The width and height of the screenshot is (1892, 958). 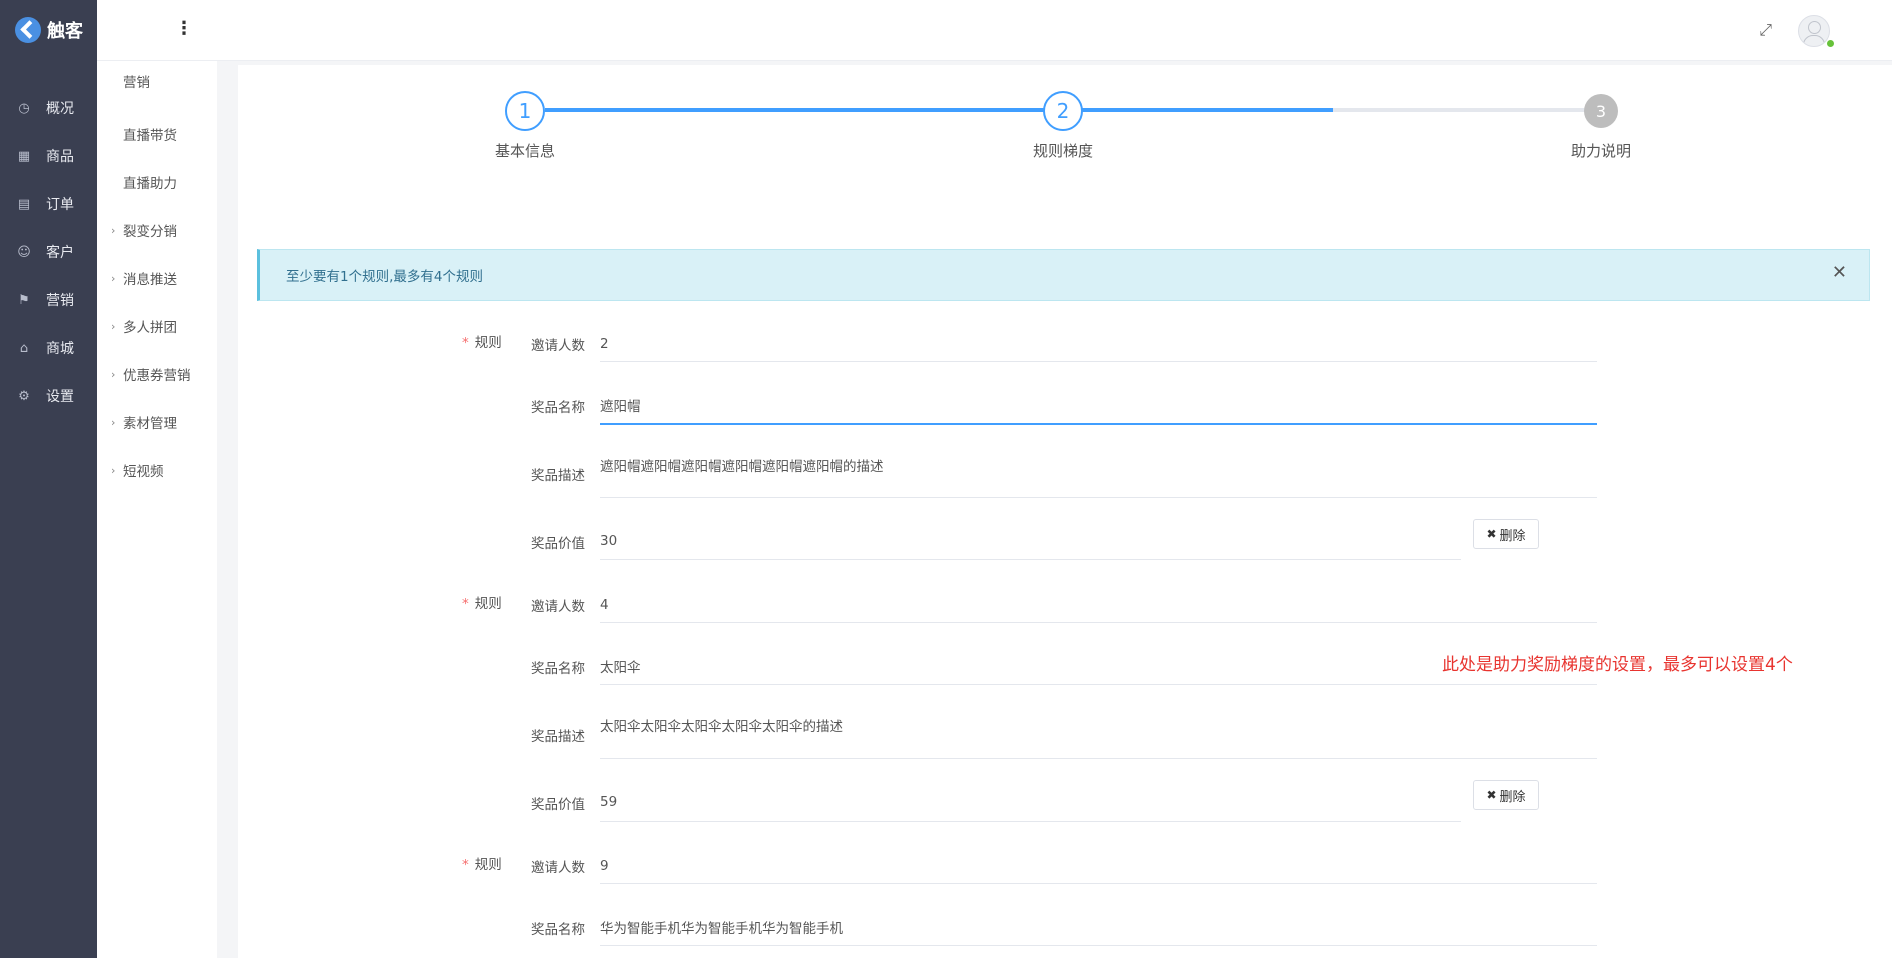 I want to click on rule-2-label: * 规则, so click(x=482, y=604).